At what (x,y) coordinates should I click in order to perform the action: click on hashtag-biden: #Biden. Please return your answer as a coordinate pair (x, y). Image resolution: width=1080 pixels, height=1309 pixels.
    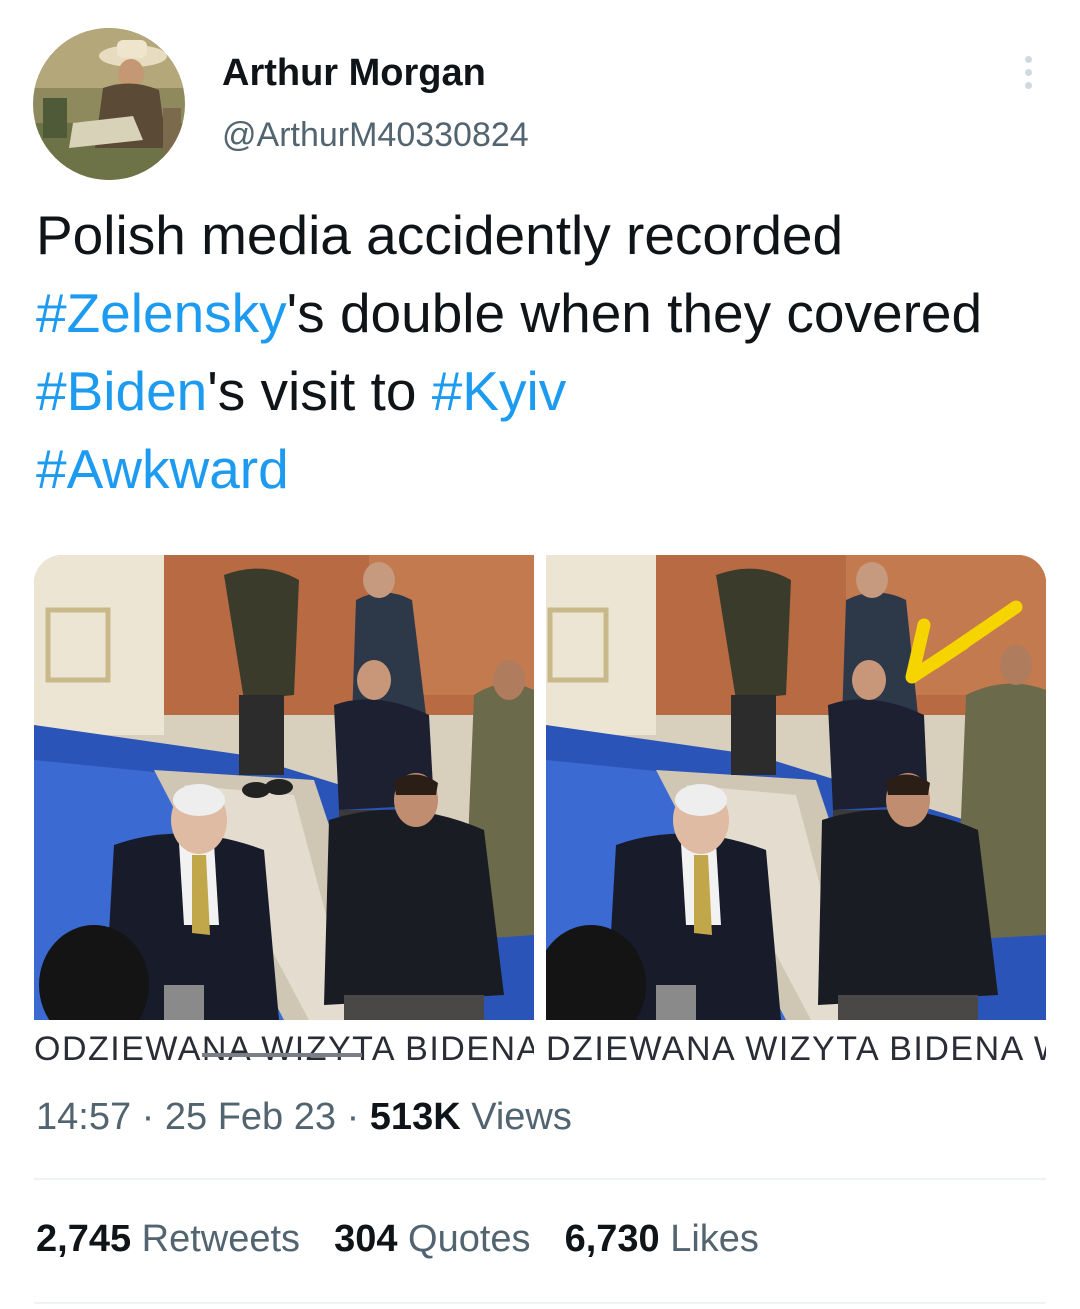
    Looking at the image, I should click on (121, 391).